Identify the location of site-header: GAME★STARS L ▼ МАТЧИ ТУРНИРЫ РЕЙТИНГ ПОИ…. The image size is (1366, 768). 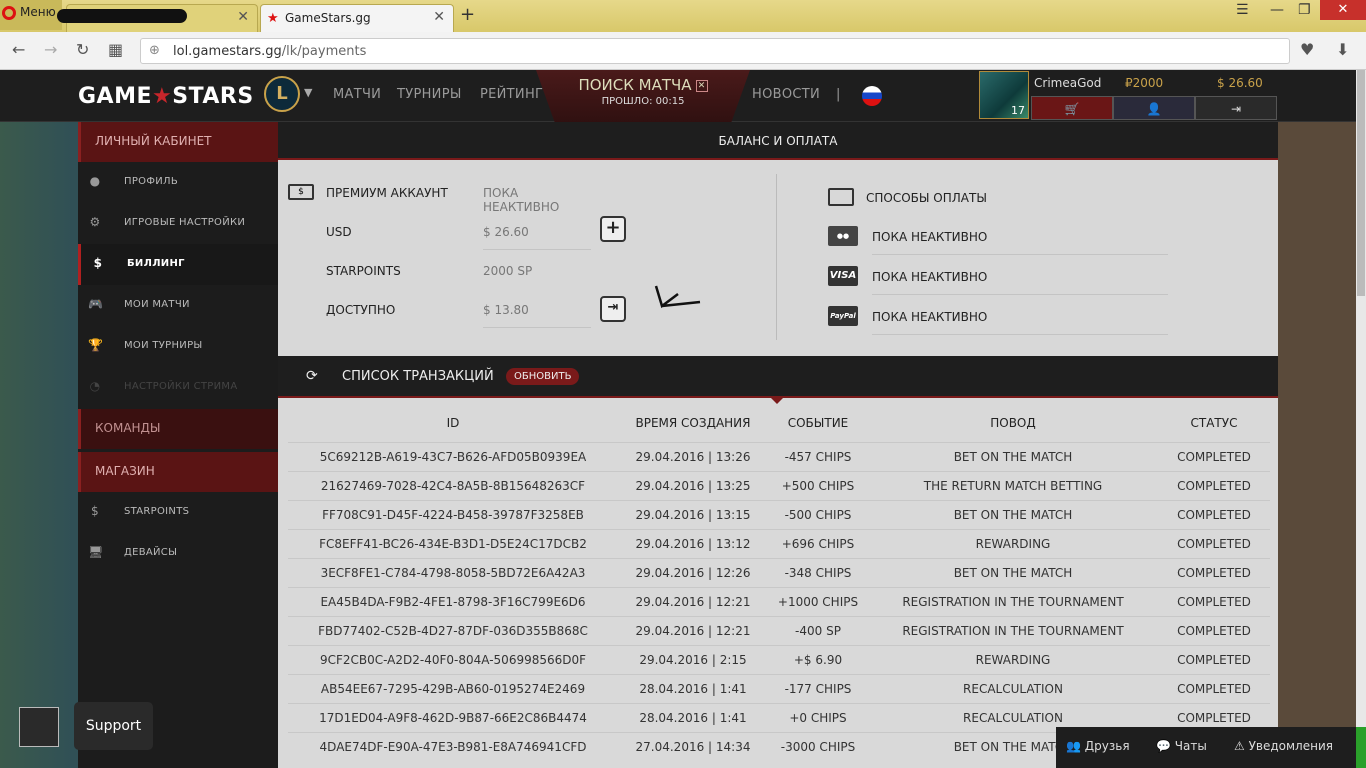
(678, 100).